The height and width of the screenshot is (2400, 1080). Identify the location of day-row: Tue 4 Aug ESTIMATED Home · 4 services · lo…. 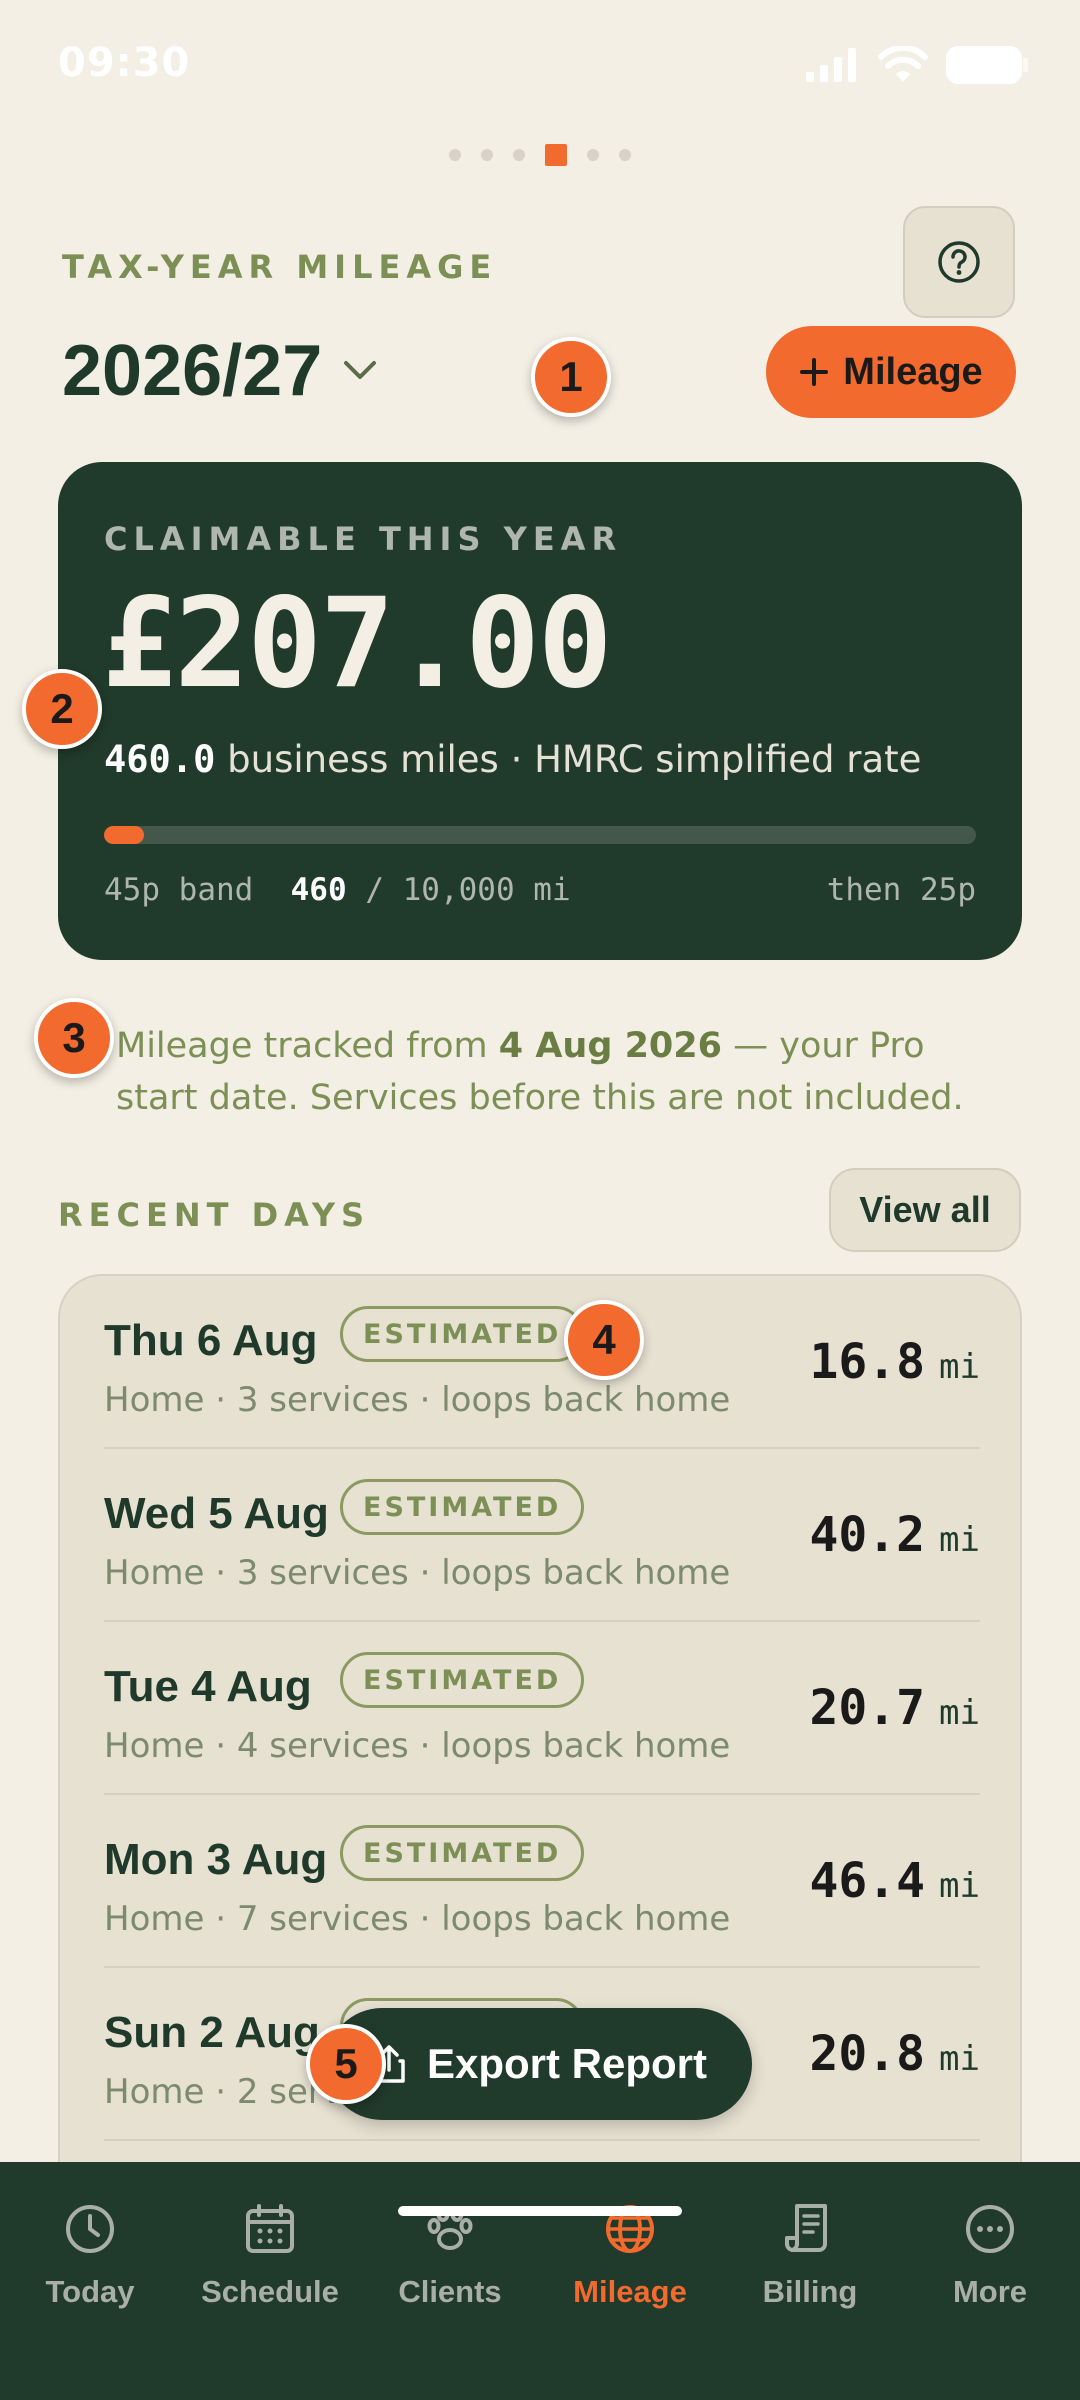
(542, 1708).